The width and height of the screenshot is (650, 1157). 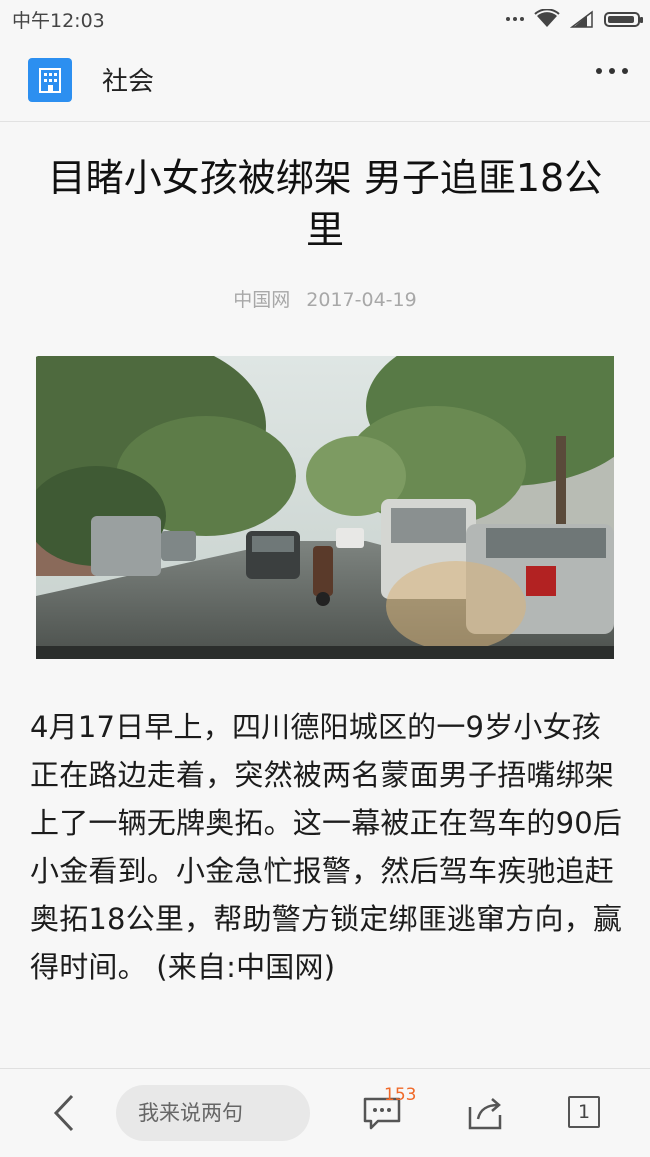 I want to click on more-dots-icon, so click(x=515, y=19).